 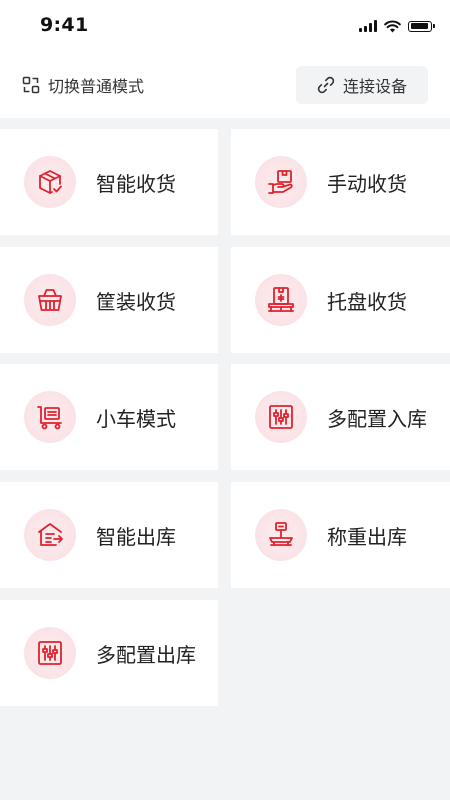 I want to click on pallet-icon, so click(x=281, y=299).